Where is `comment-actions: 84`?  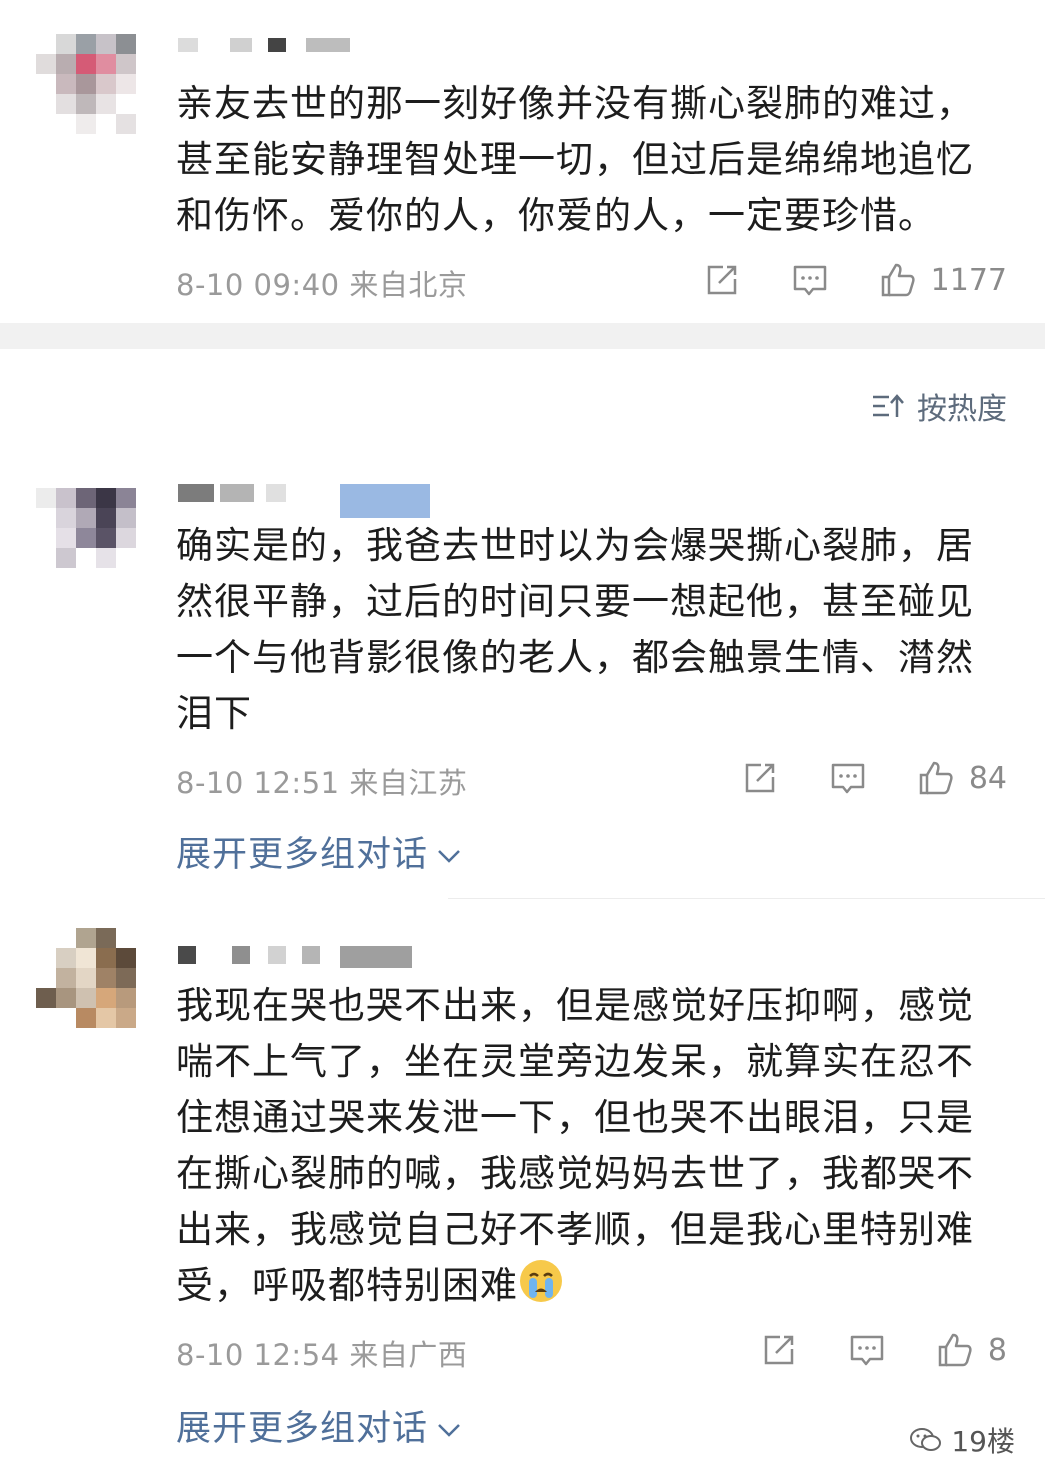 comment-actions: 84 is located at coordinates (849, 778).